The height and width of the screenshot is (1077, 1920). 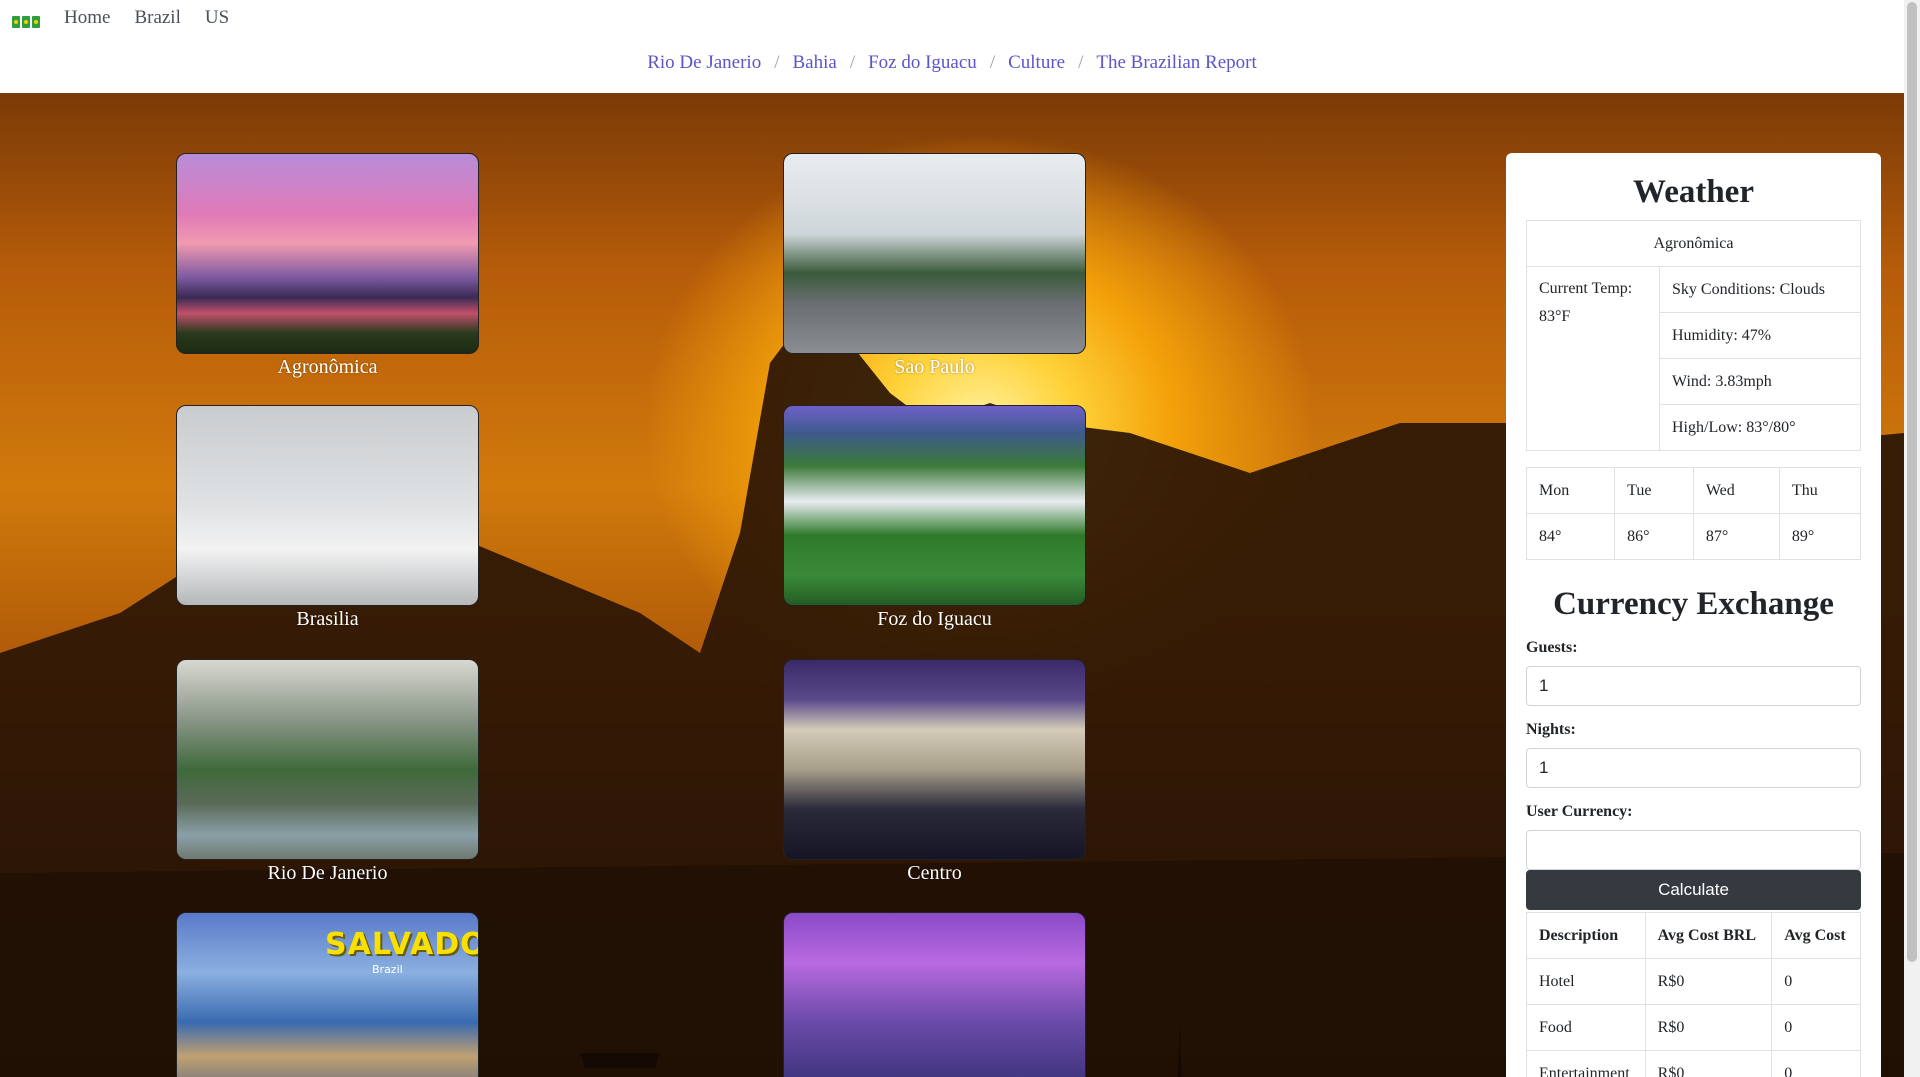 I want to click on salvador-photo: SALVADOR Brazil, so click(x=327, y=994).